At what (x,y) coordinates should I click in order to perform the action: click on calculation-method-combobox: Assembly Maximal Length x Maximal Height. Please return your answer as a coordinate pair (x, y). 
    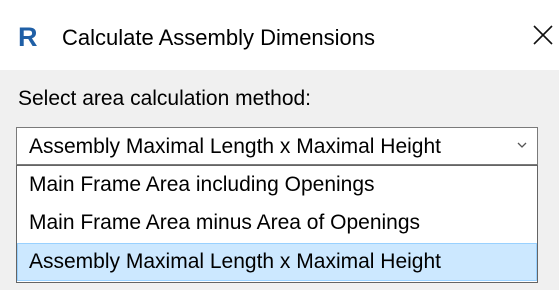
    Looking at the image, I should click on (277, 146).